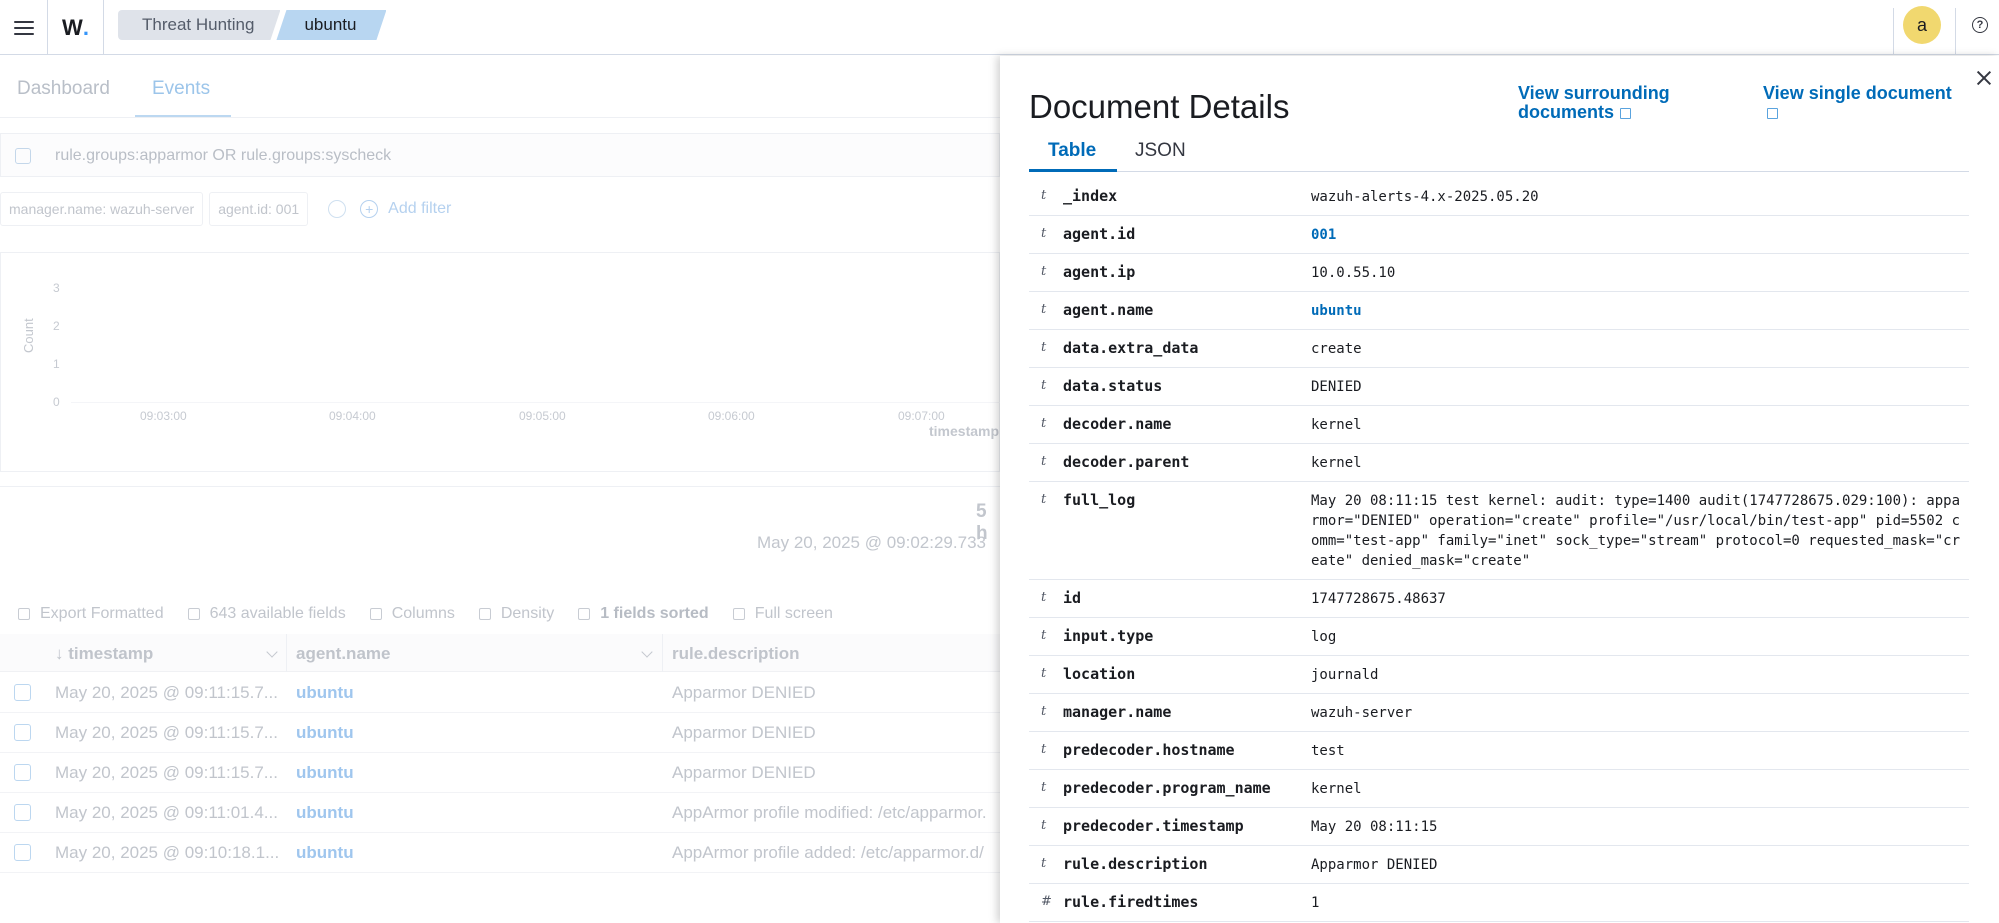  I want to click on document-field-row: t predecoder.timestamp May 20 08:11:15, so click(1499, 827).